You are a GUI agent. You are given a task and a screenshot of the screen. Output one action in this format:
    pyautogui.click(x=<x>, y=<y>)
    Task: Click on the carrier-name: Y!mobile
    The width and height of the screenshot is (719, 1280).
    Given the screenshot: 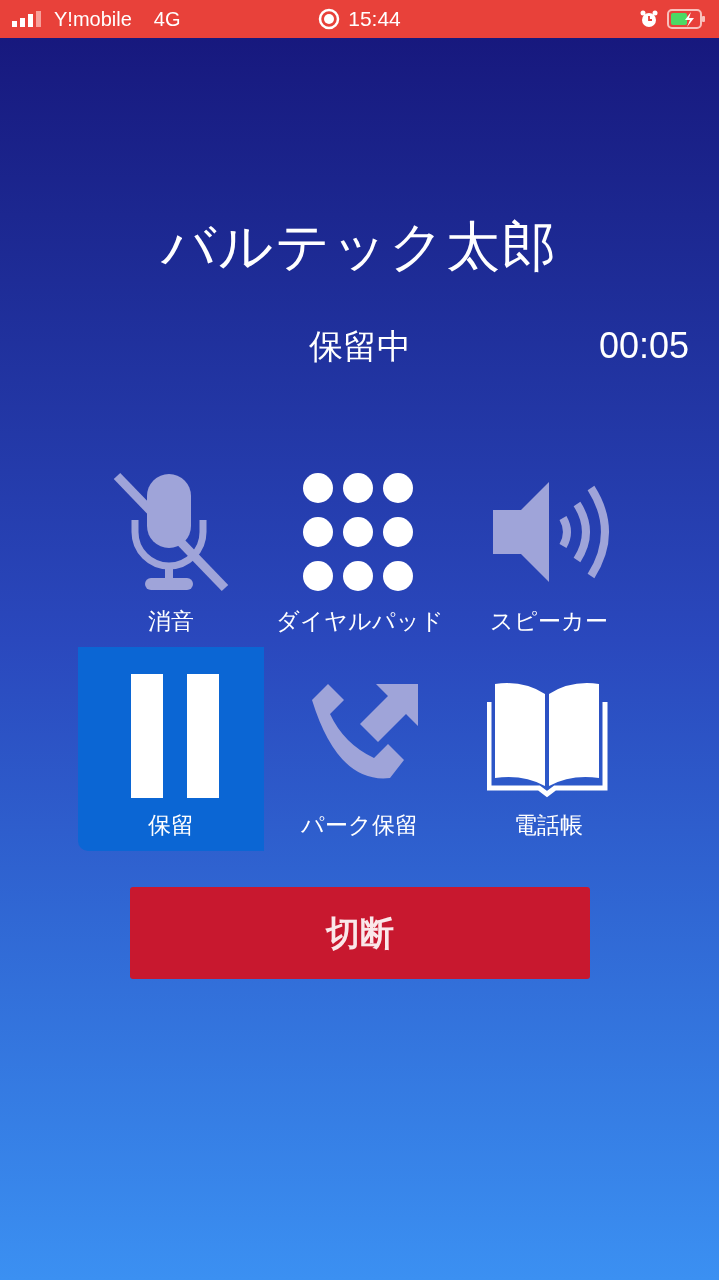 What is the action you would take?
    pyautogui.click(x=93, y=19)
    